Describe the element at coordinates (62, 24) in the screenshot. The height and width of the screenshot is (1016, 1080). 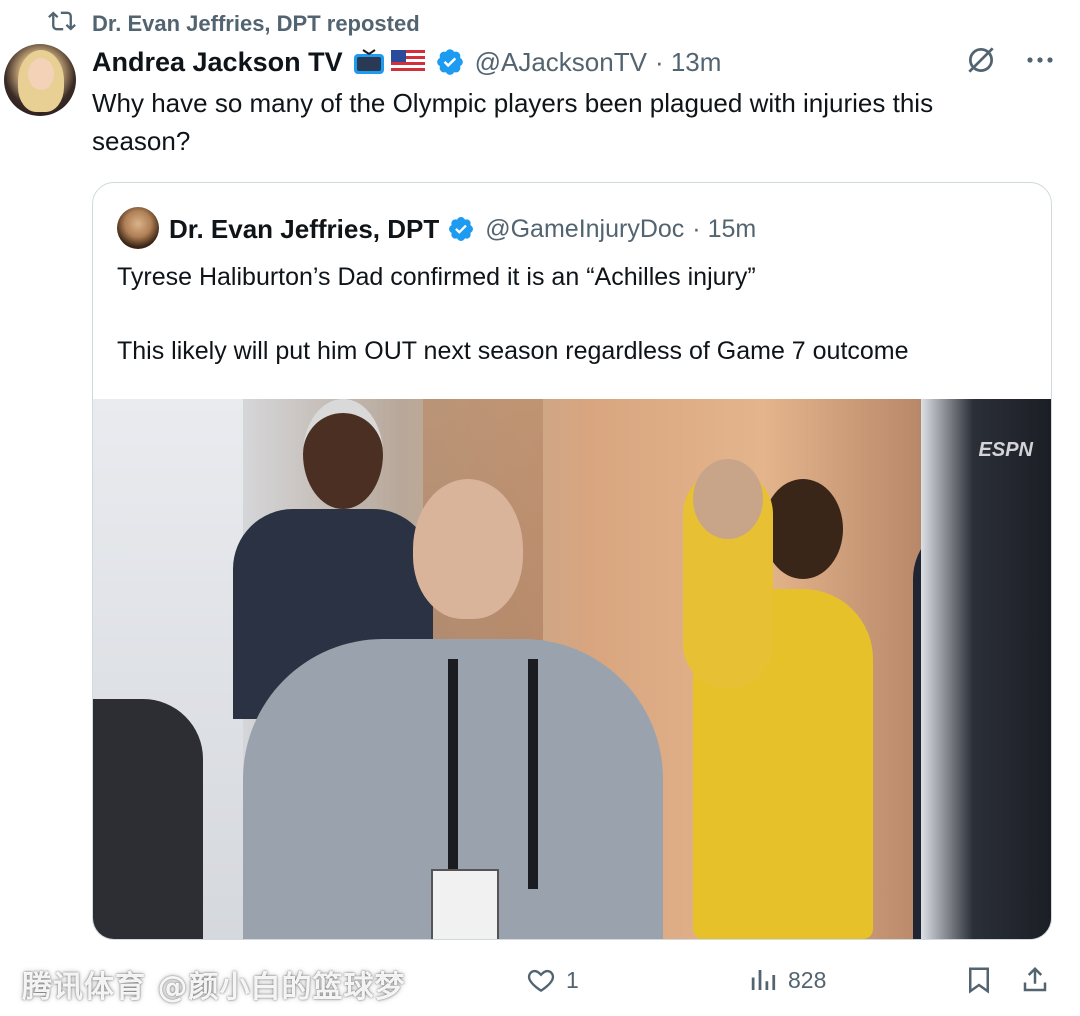
I see `repost-icon` at that location.